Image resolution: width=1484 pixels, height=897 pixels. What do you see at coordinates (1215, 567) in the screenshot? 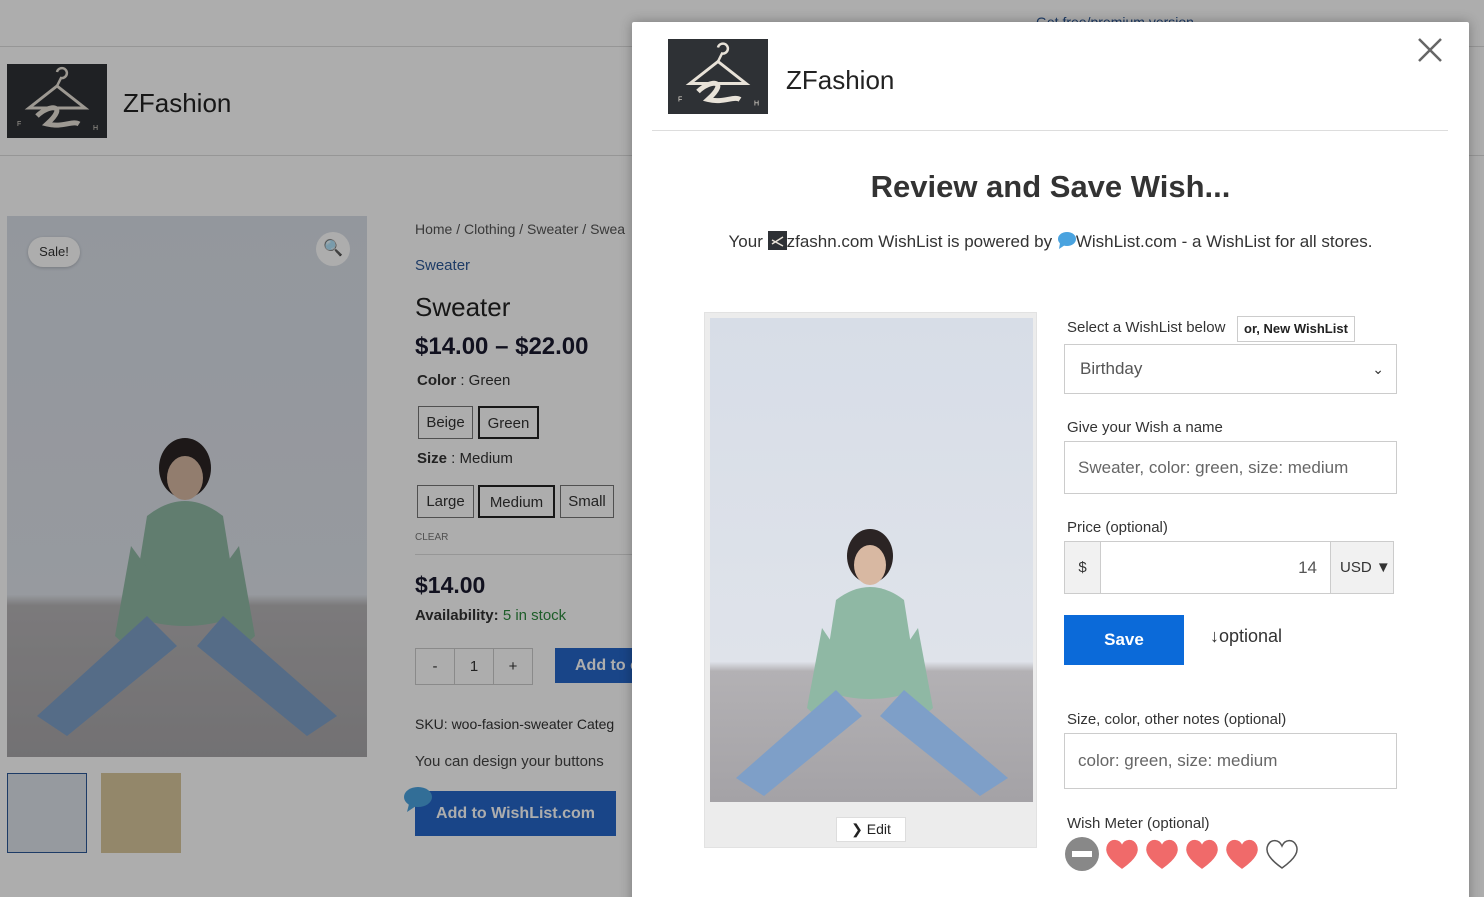
I see `price-input: 14` at bounding box center [1215, 567].